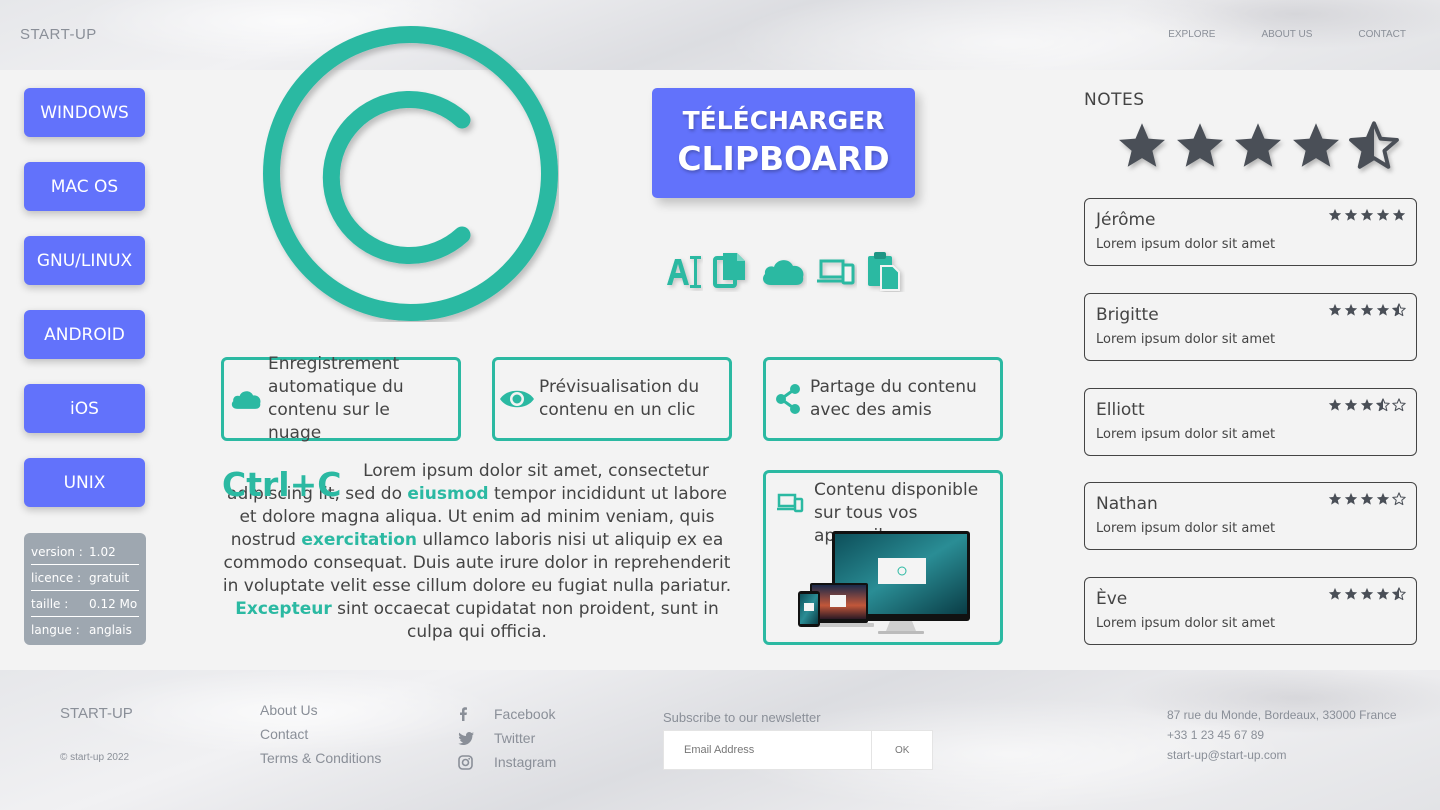 Image resolution: width=1440 pixels, height=810 pixels. What do you see at coordinates (84, 112) in the screenshot?
I see `windows-button: WINDOWS` at bounding box center [84, 112].